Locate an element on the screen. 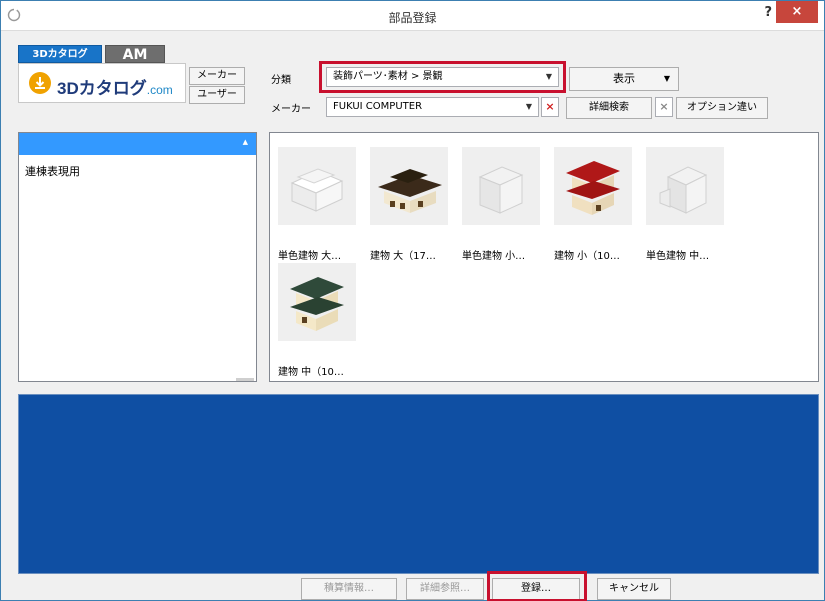 This screenshot has width=825, height=601. list-item: 連棟表現用 is located at coordinates (52, 171).